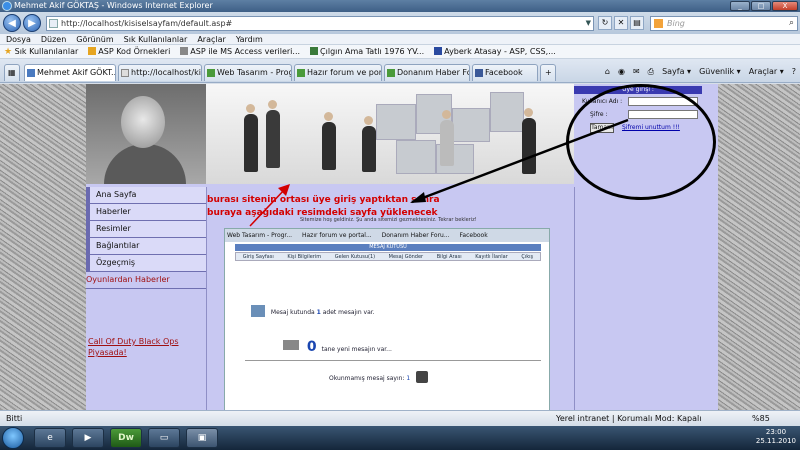  What do you see at coordinates (7, 6) in the screenshot?
I see `ie-icon` at bounding box center [7, 6].